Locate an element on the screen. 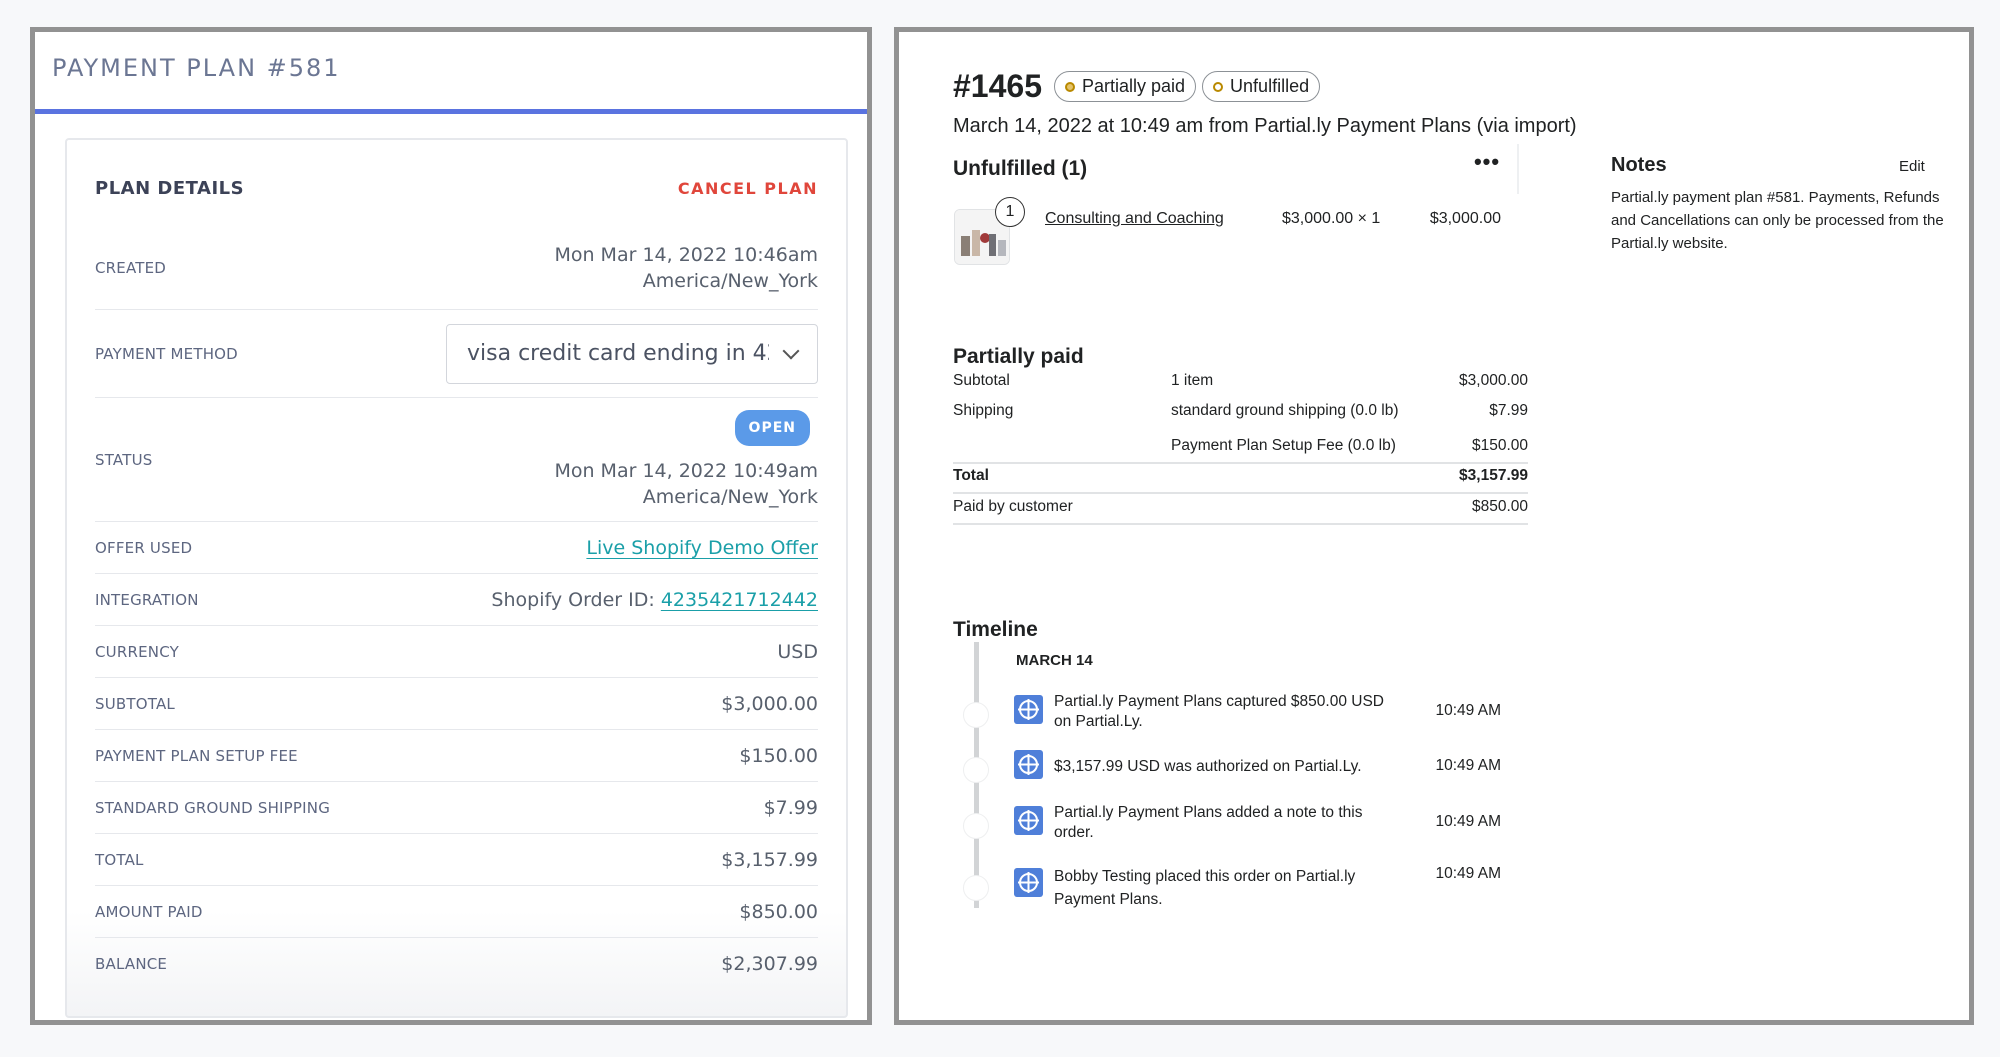  subtotal-label: SUBTOTAL is located at coordinates (135, 703).